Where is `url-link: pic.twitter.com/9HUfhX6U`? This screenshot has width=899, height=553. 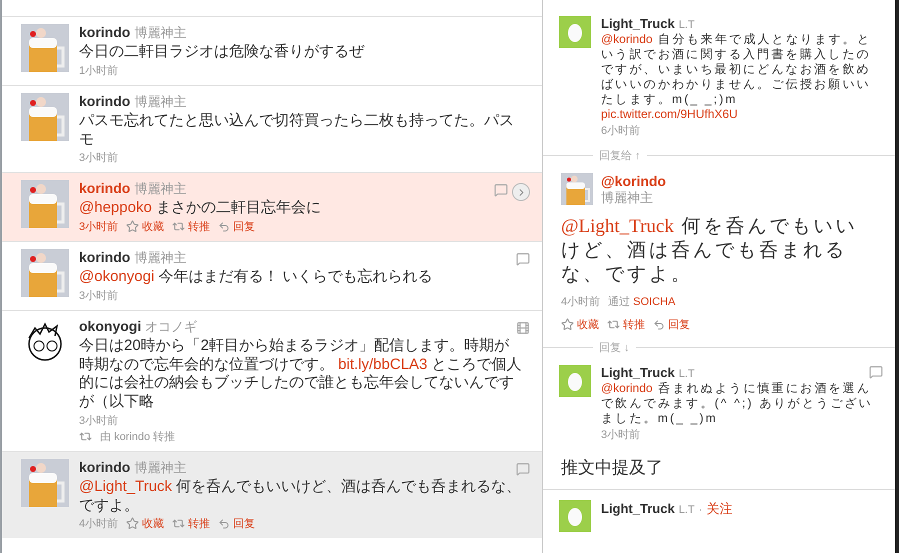
url-link: pic.twitter.com/9HUfhX6U is located at coordinates (669, 114).